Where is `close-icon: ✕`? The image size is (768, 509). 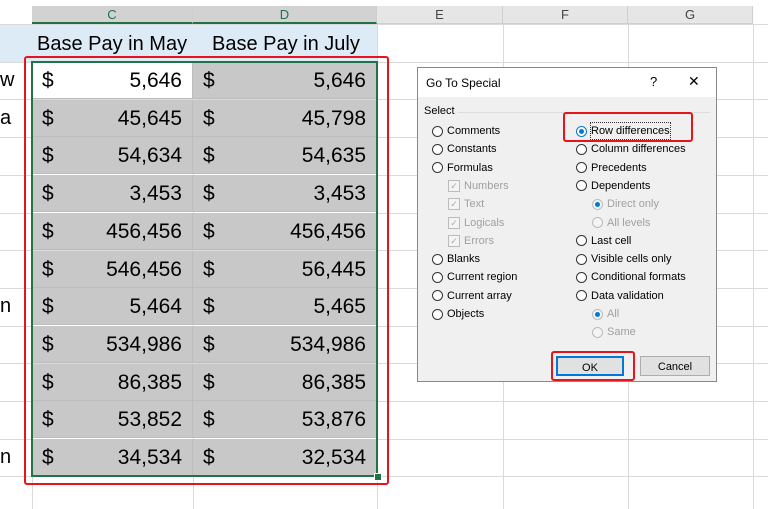
close-icon: ✕ is located at coordinates (694, 81).